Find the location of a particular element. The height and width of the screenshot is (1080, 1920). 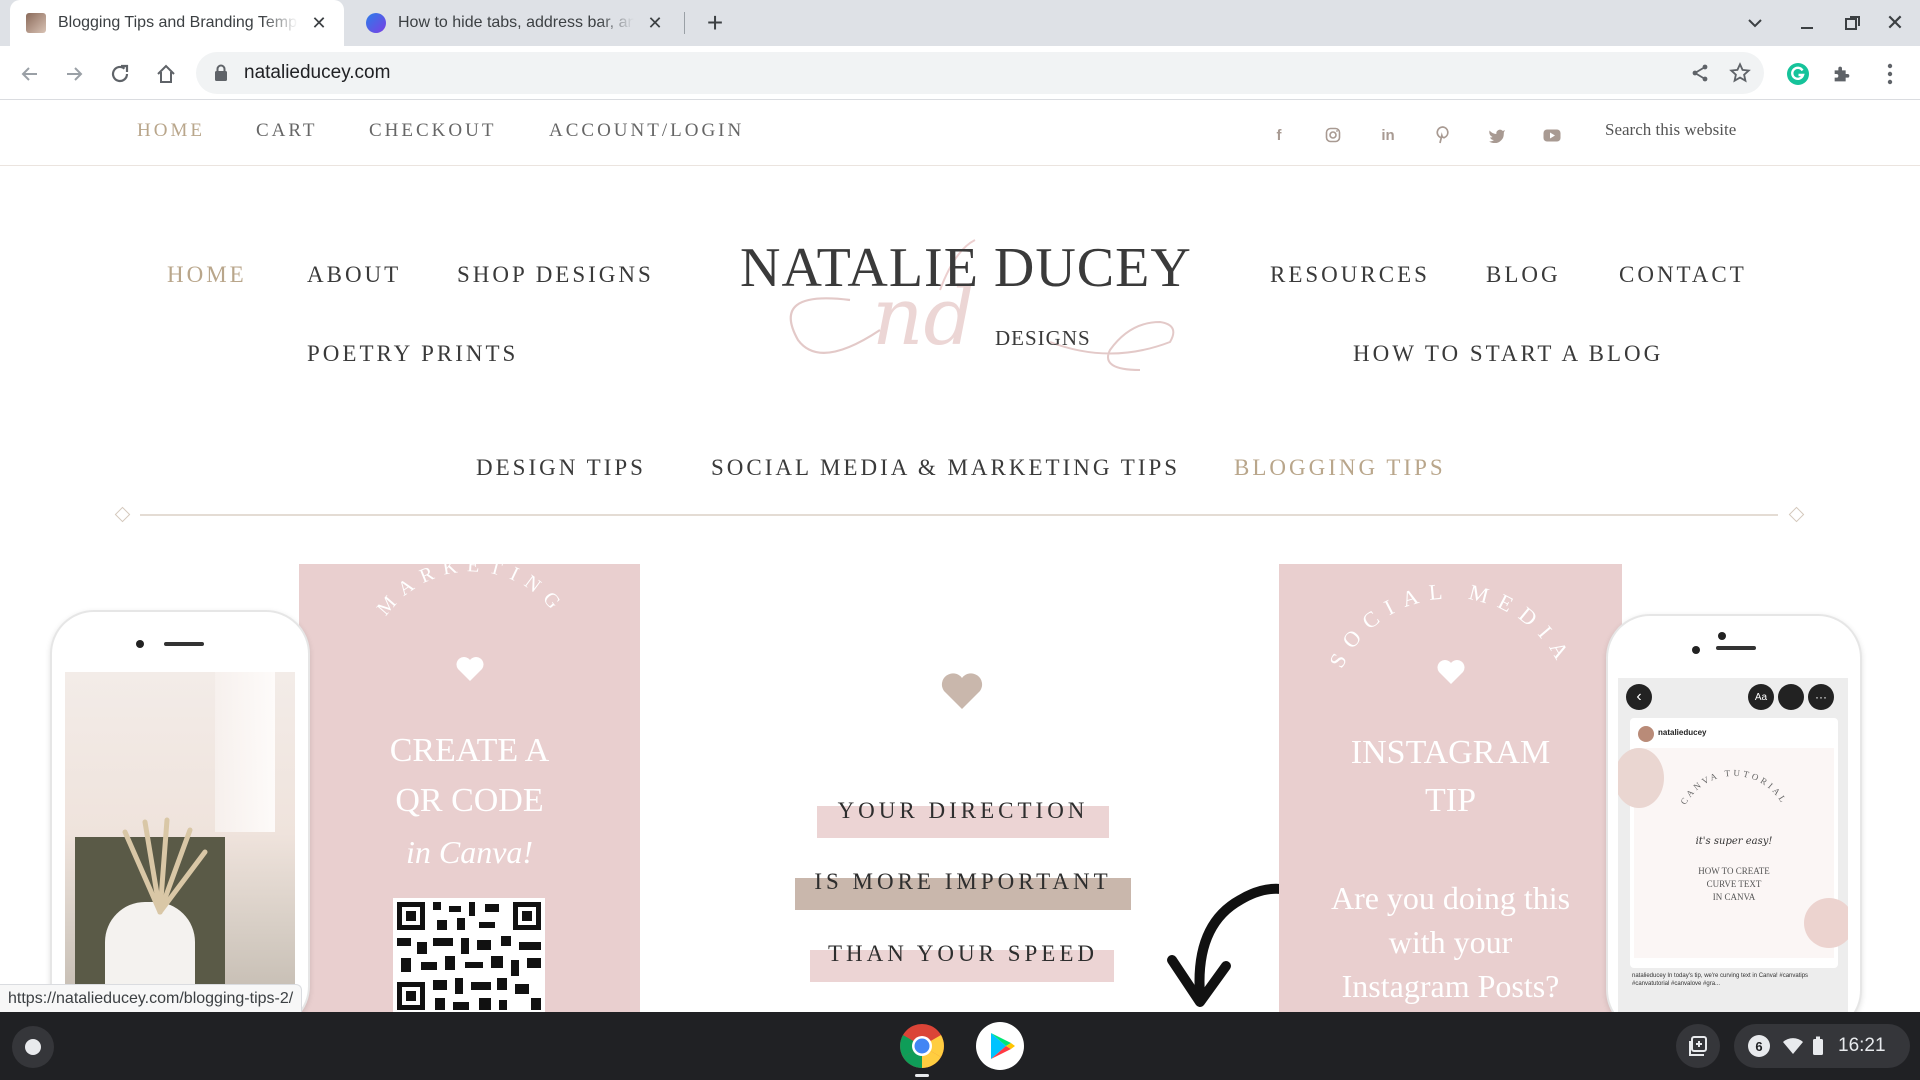

main-nav-blog: BLOG is located at coordinates (1523, 275).